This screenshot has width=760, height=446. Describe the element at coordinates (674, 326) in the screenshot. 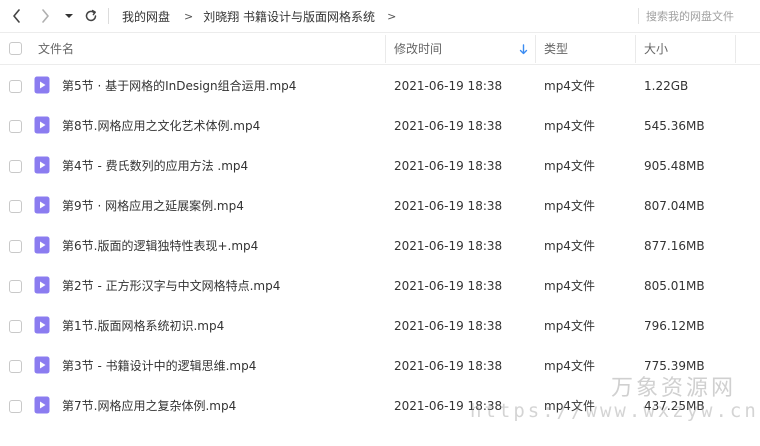

I see `file-size: 796.12MB` at that location.